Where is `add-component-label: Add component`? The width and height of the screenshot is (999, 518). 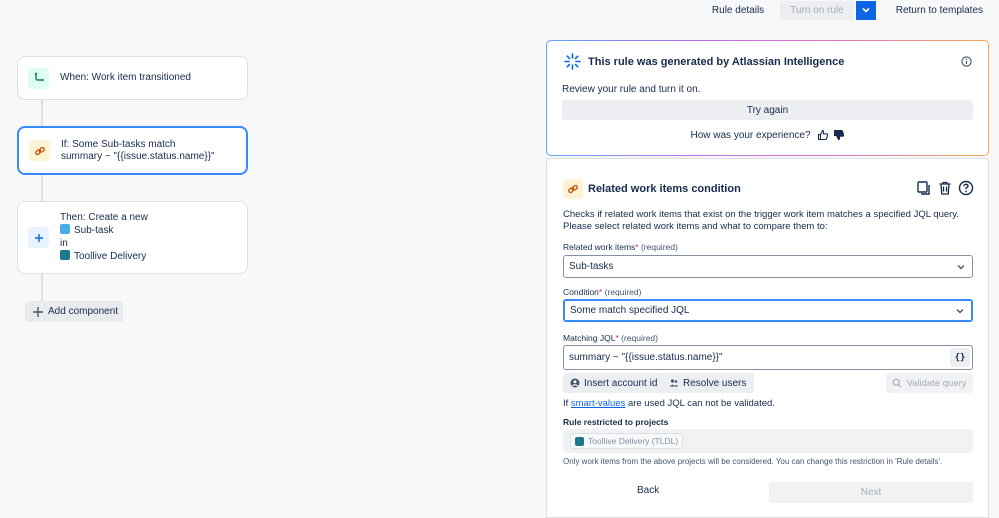 add-component-label: Add component is located at coordinates (83, 311).